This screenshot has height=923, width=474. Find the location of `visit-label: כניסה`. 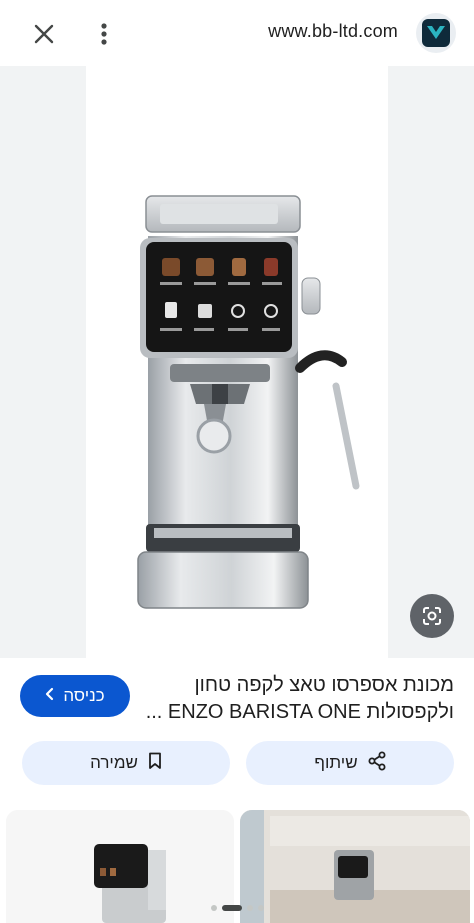

visit-label: כניסה is located at coordinates (84, 695).